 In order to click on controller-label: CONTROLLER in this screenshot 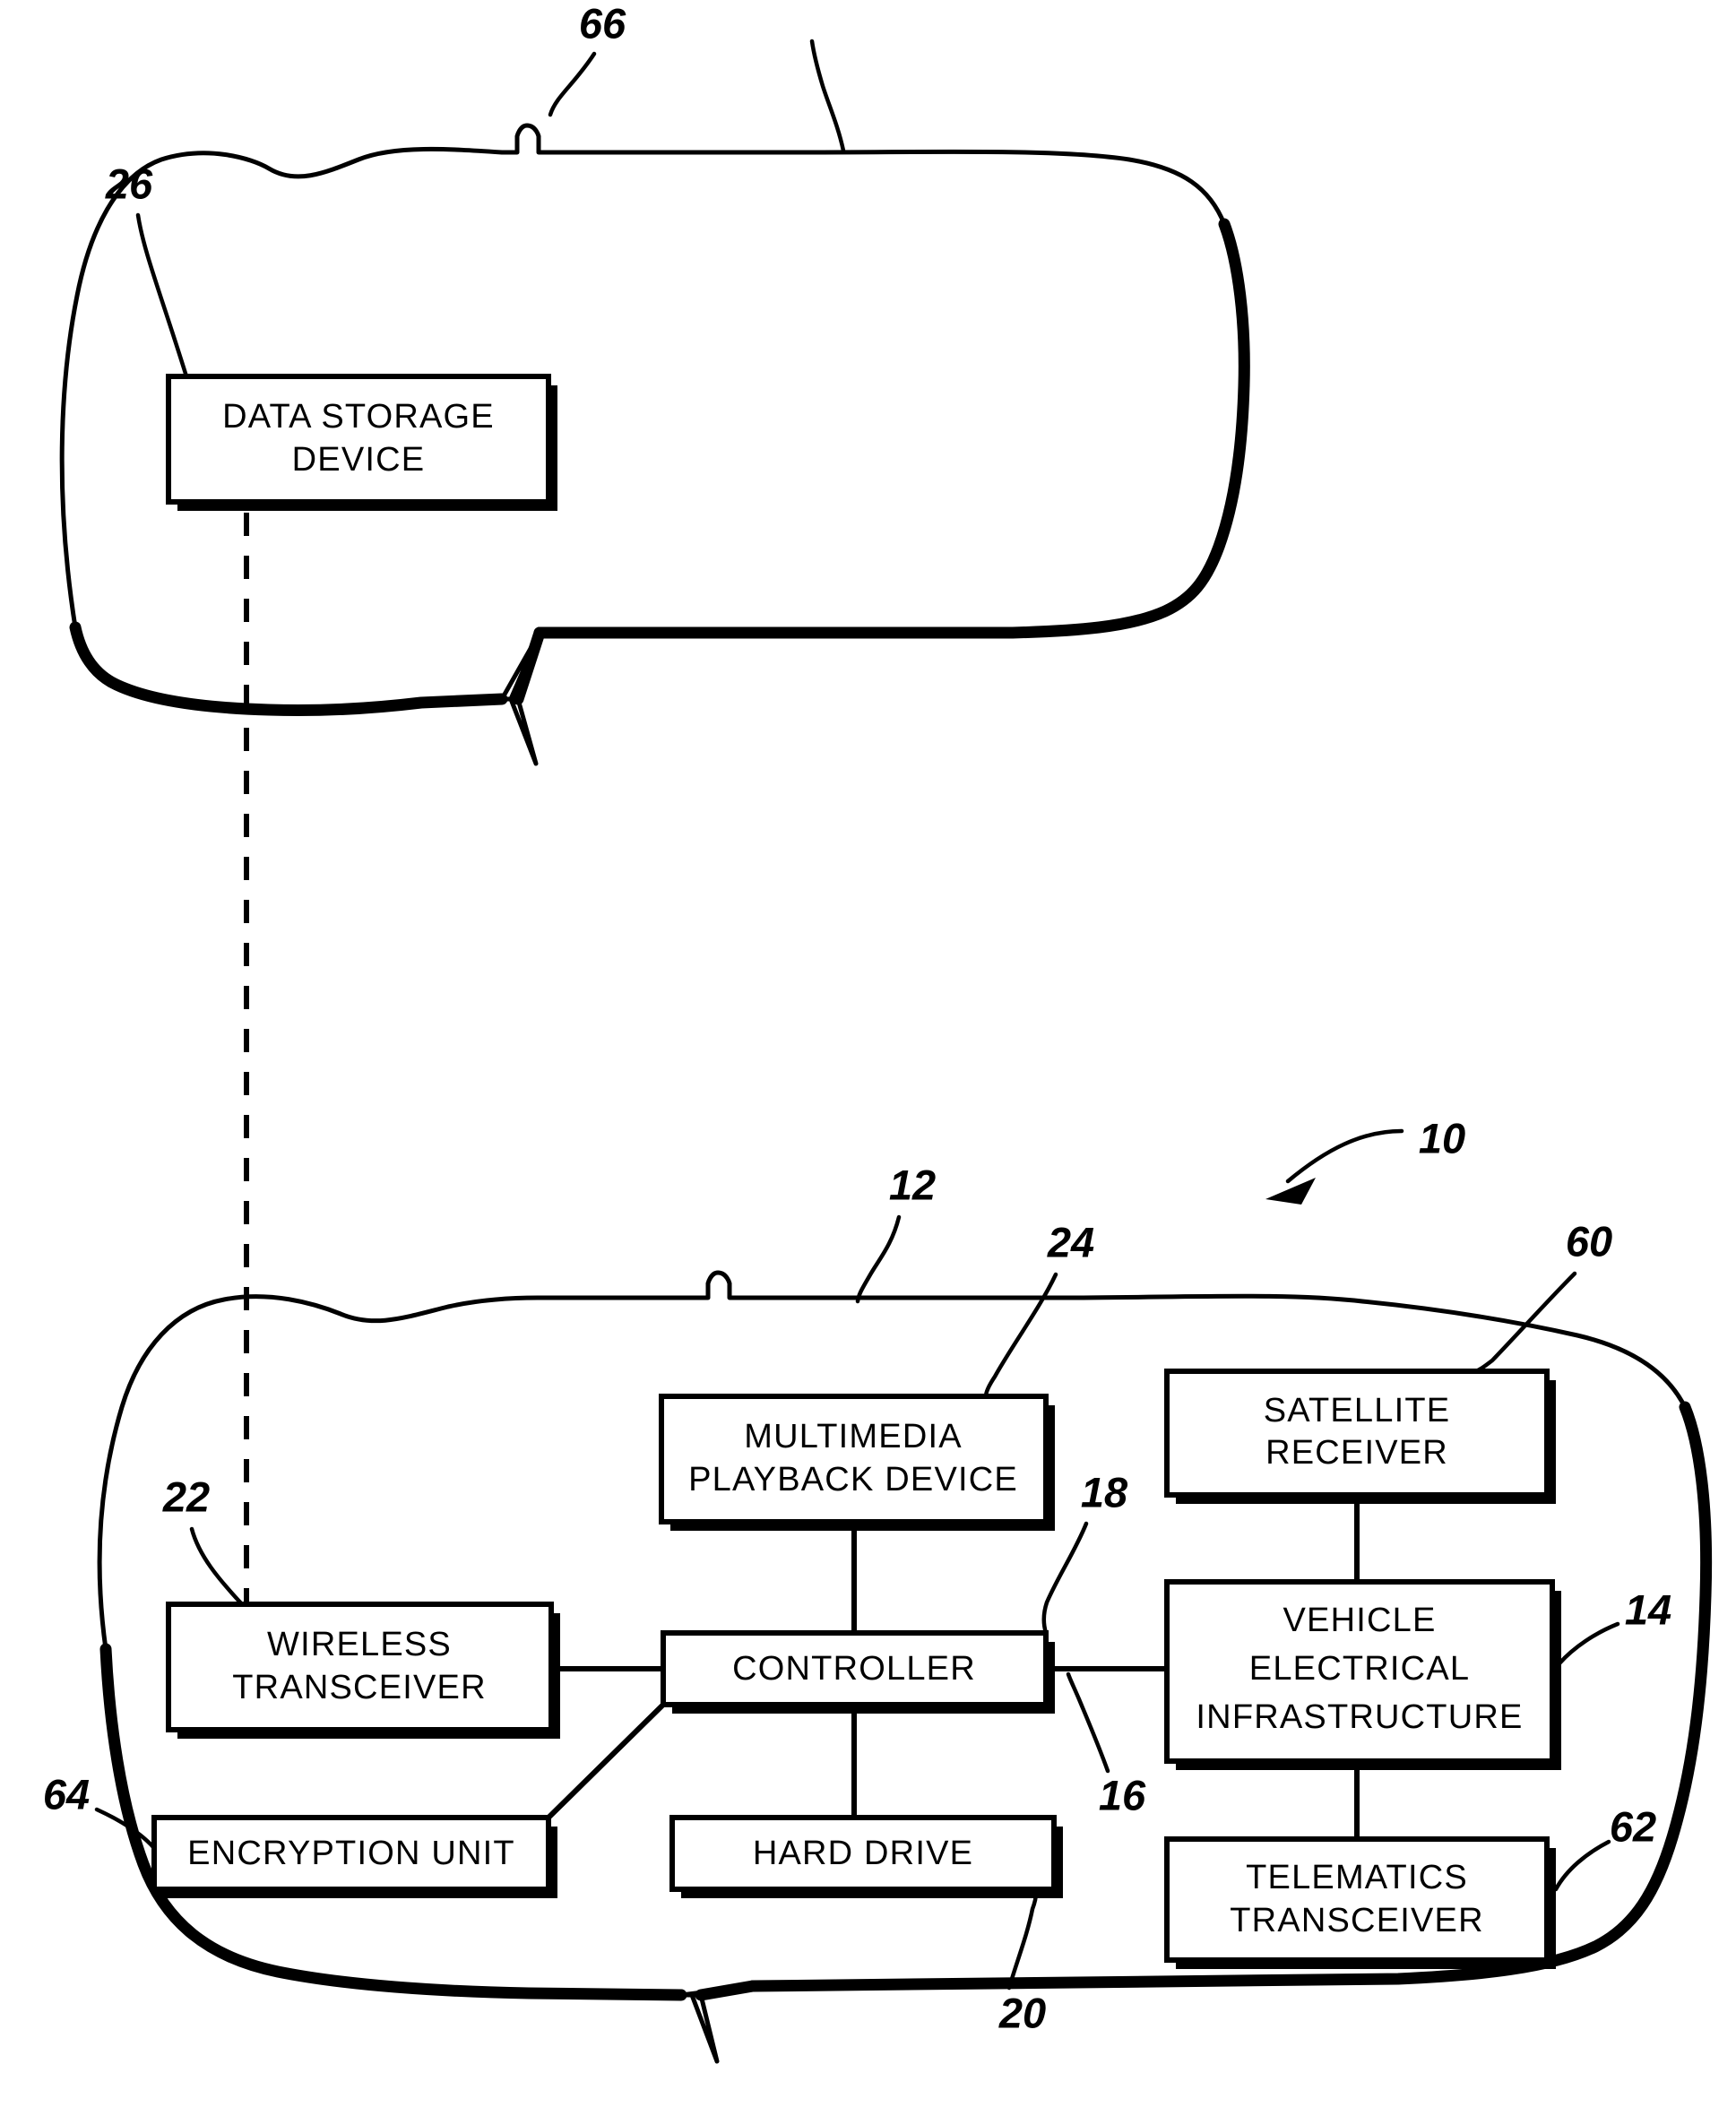, I will do `click(854, 1669)`.